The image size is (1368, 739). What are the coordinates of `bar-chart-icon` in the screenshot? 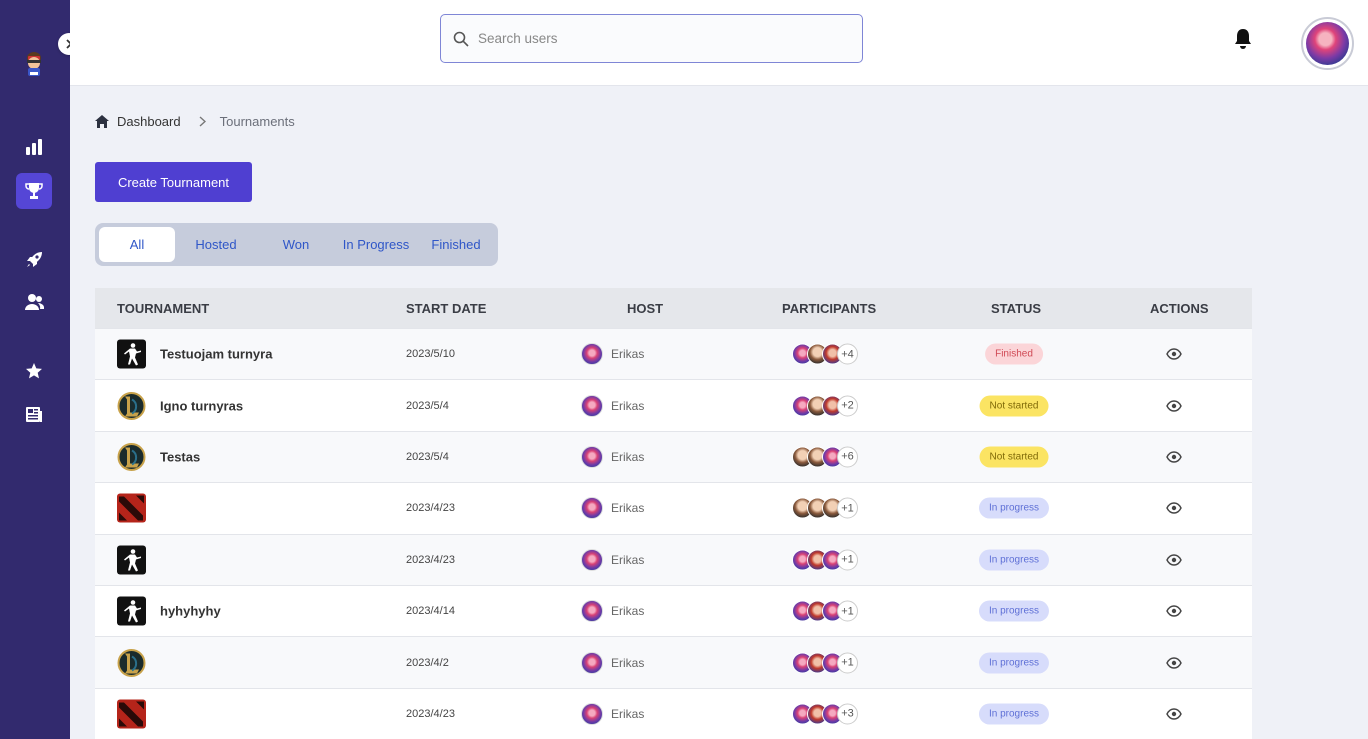 It's located at (34, 147).